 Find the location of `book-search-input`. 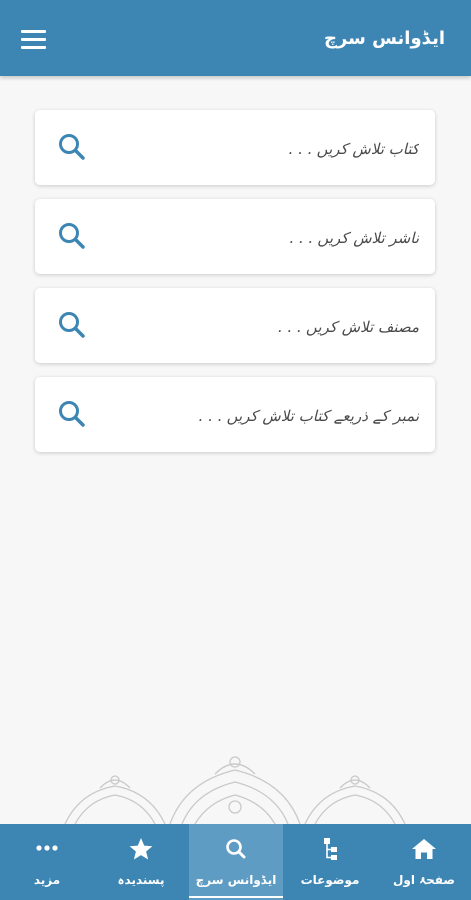

book-search-input is located at coordinates (268, 148).